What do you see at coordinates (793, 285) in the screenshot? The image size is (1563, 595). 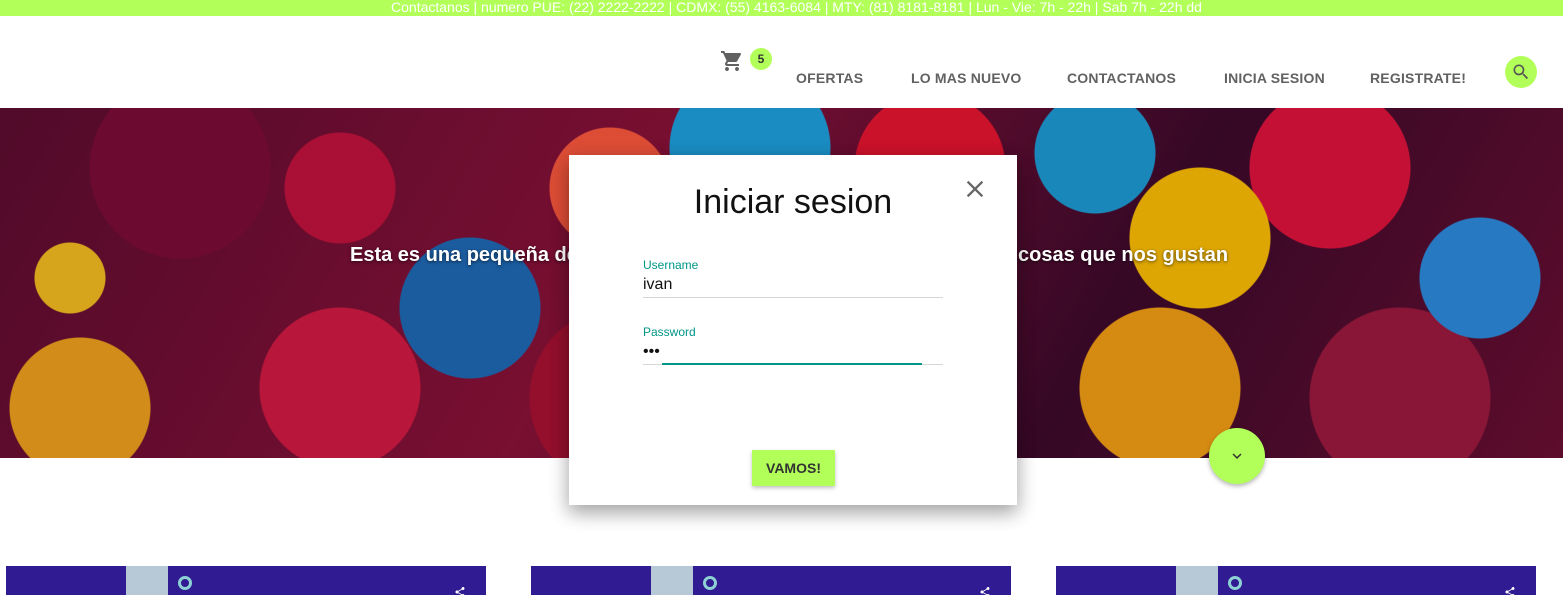 I see `username-input` at bounding box center [793, 285].